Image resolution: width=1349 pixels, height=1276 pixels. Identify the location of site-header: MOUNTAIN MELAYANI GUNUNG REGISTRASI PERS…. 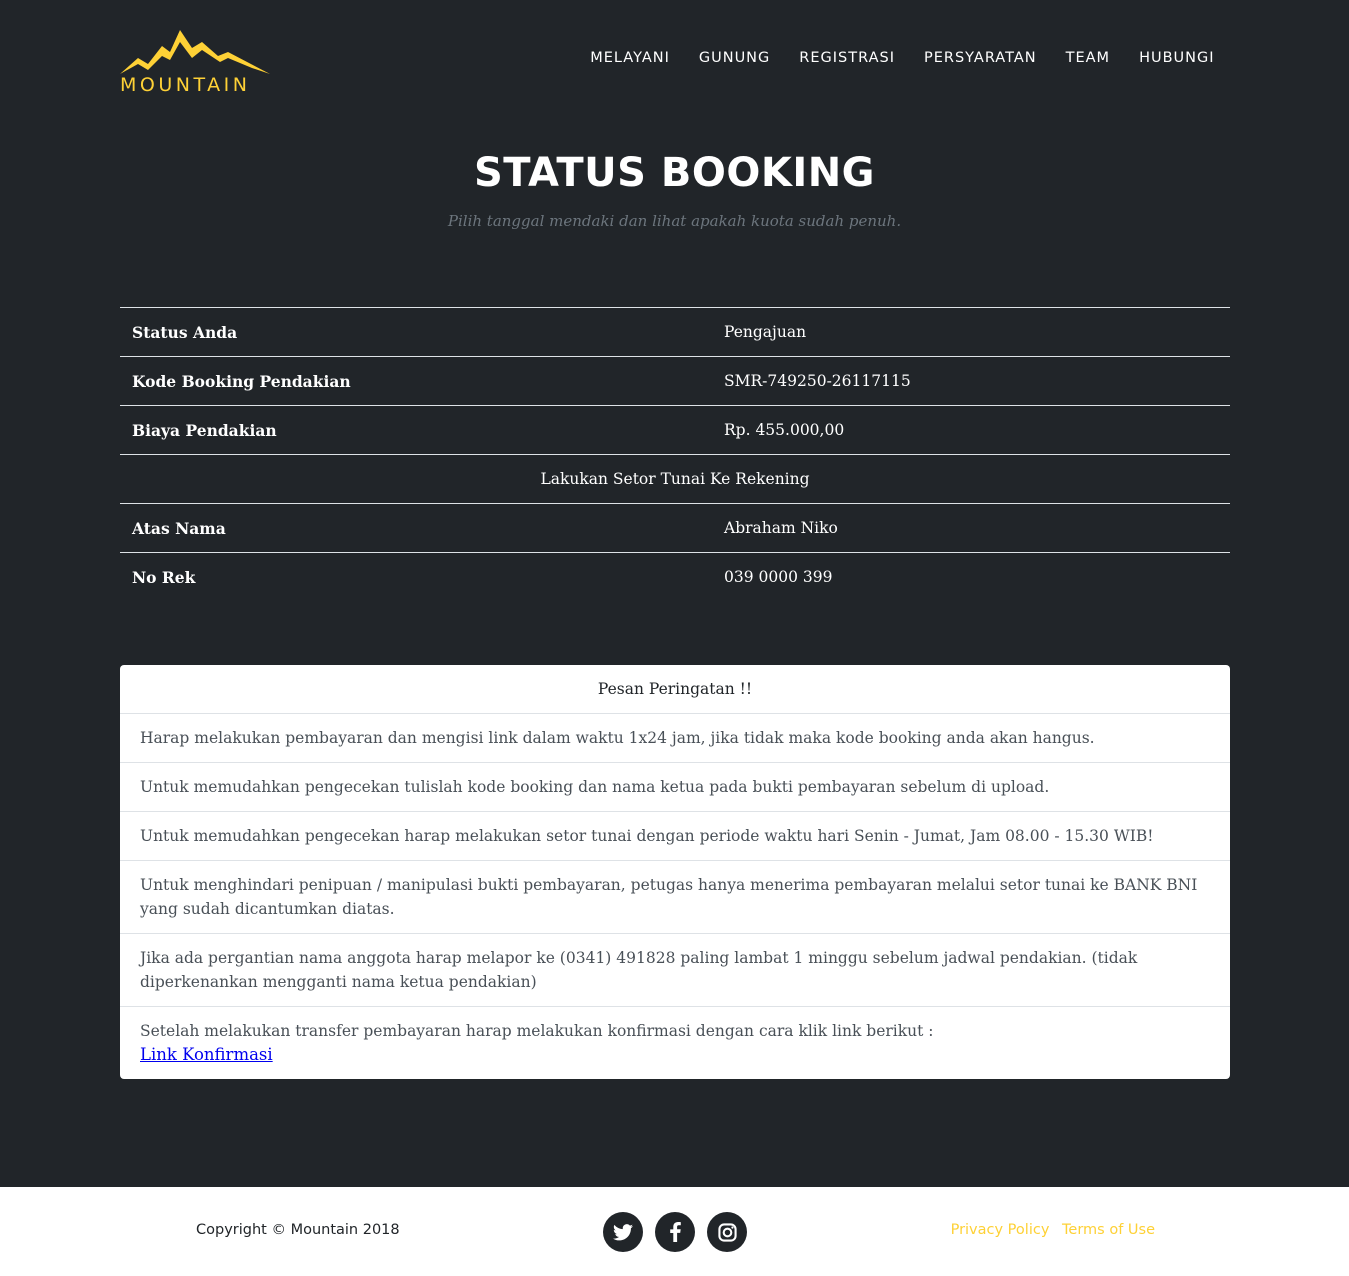
(674, 60).